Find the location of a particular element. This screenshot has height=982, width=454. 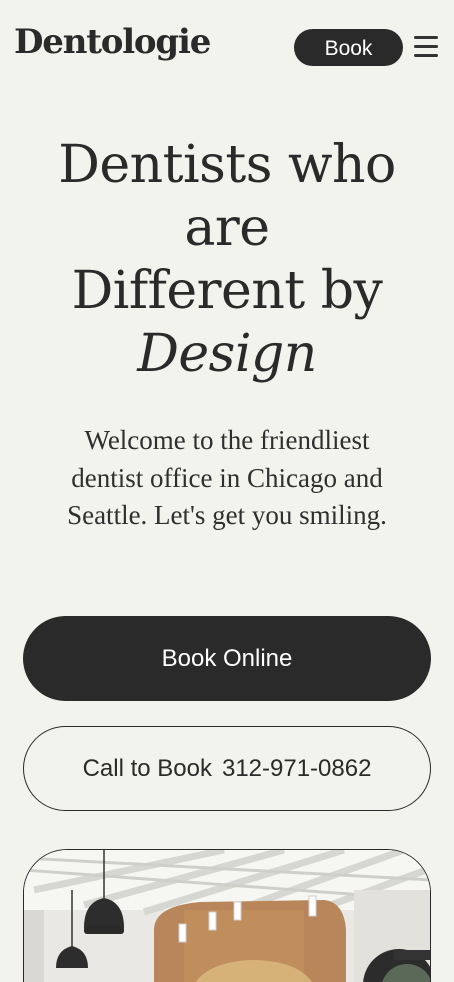

hero-title-line-1: Dentists who is located at coordinates (227, 165).